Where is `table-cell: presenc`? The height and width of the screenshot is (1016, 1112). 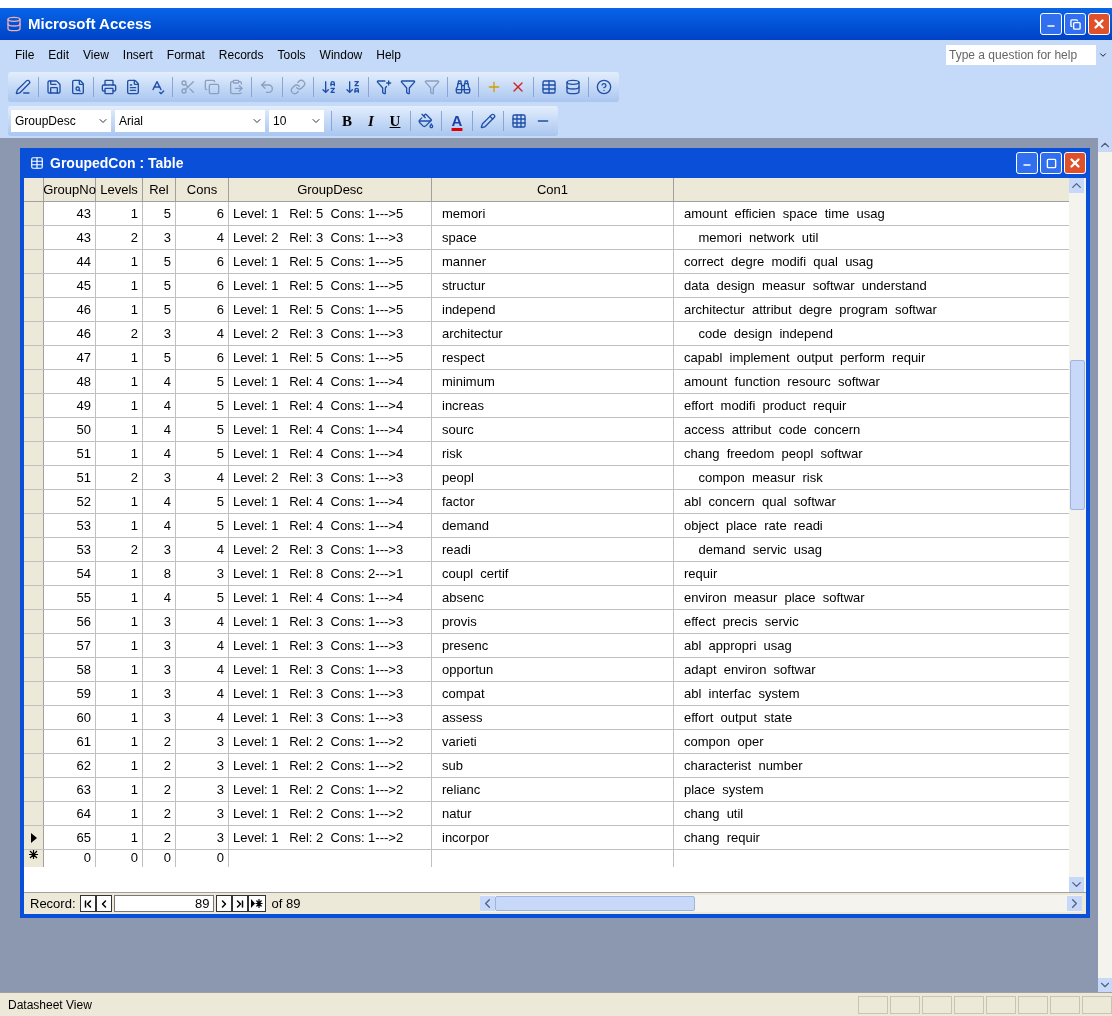
table-cell: presenc is located at coordinates (553, 645).